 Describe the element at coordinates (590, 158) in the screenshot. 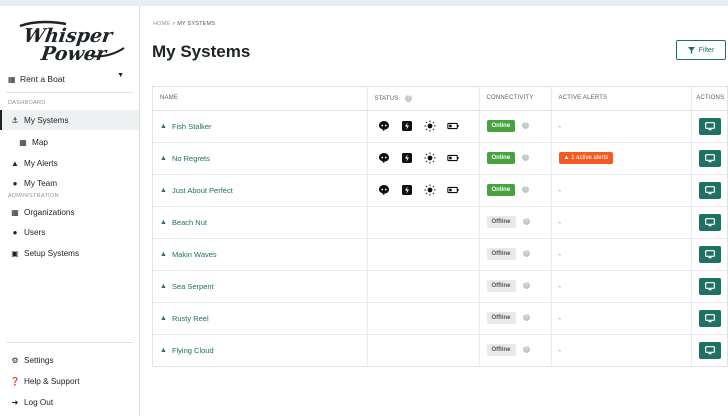

I see `alert-label: 1 active alerts` at that location.